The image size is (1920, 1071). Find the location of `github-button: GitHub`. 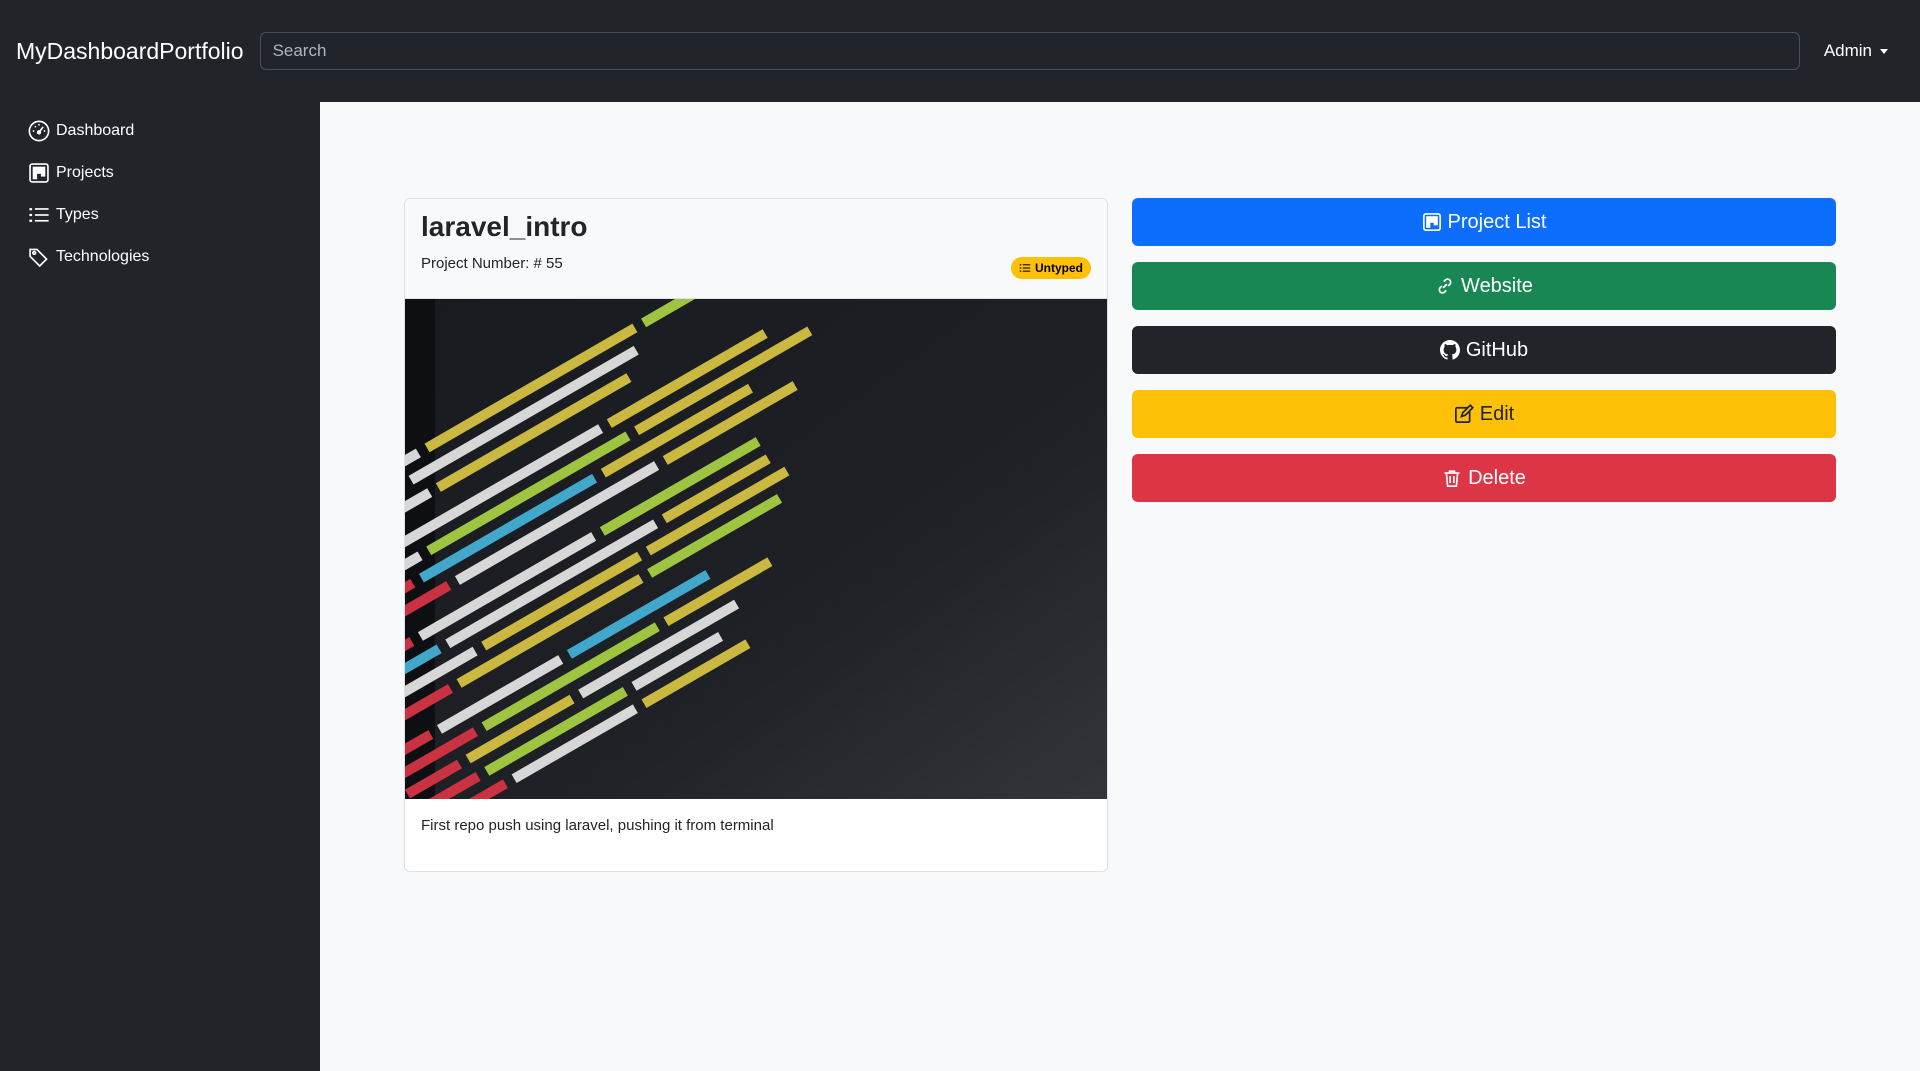

github-button: GitHub is located at coordinates (1484, 350).